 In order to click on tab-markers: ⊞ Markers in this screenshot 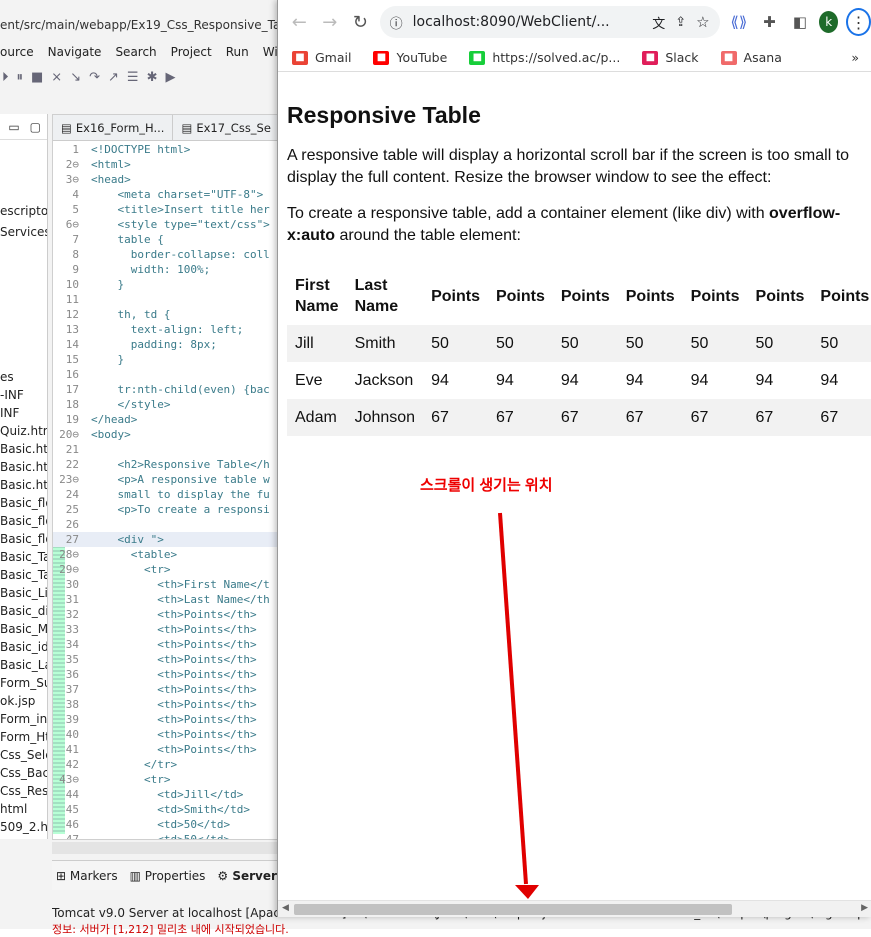, I will do `click(87, 876)`.